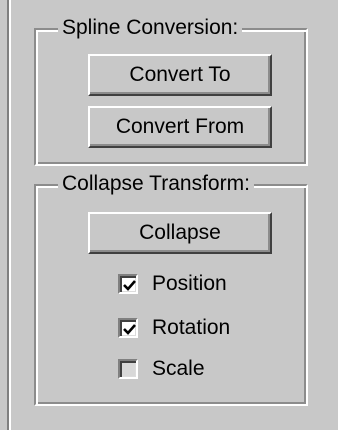 The image size is (338, 430). Describe the element at coordinates (180, 233) in the screenshot. I see `collapse-button: Collapse` at that location.